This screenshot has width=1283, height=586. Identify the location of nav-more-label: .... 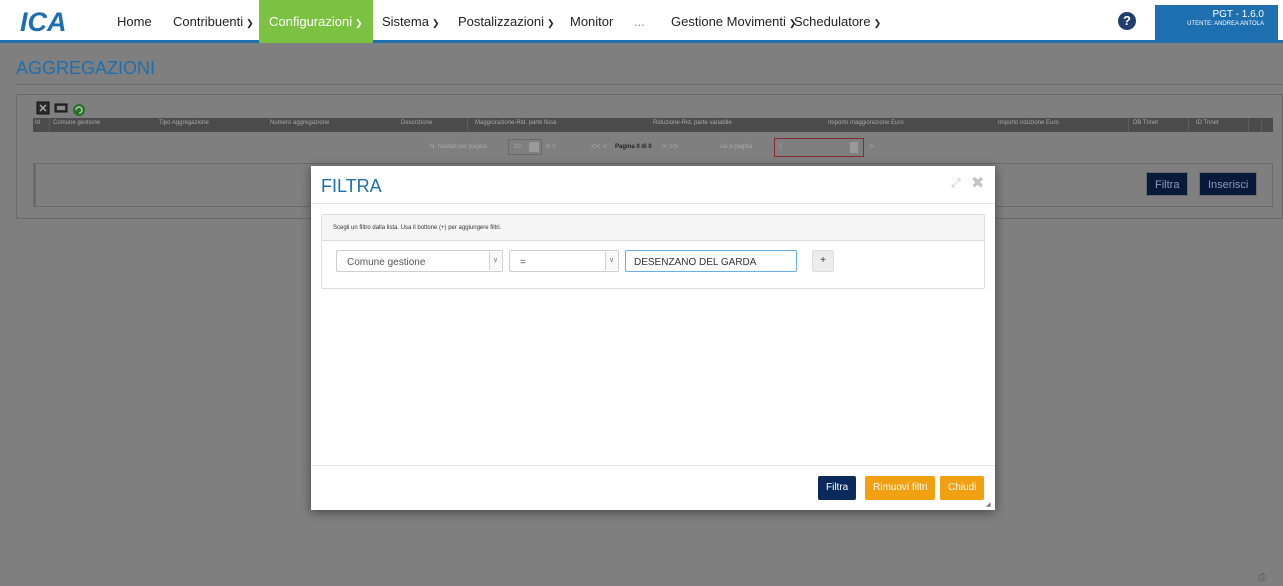
(639, 21).